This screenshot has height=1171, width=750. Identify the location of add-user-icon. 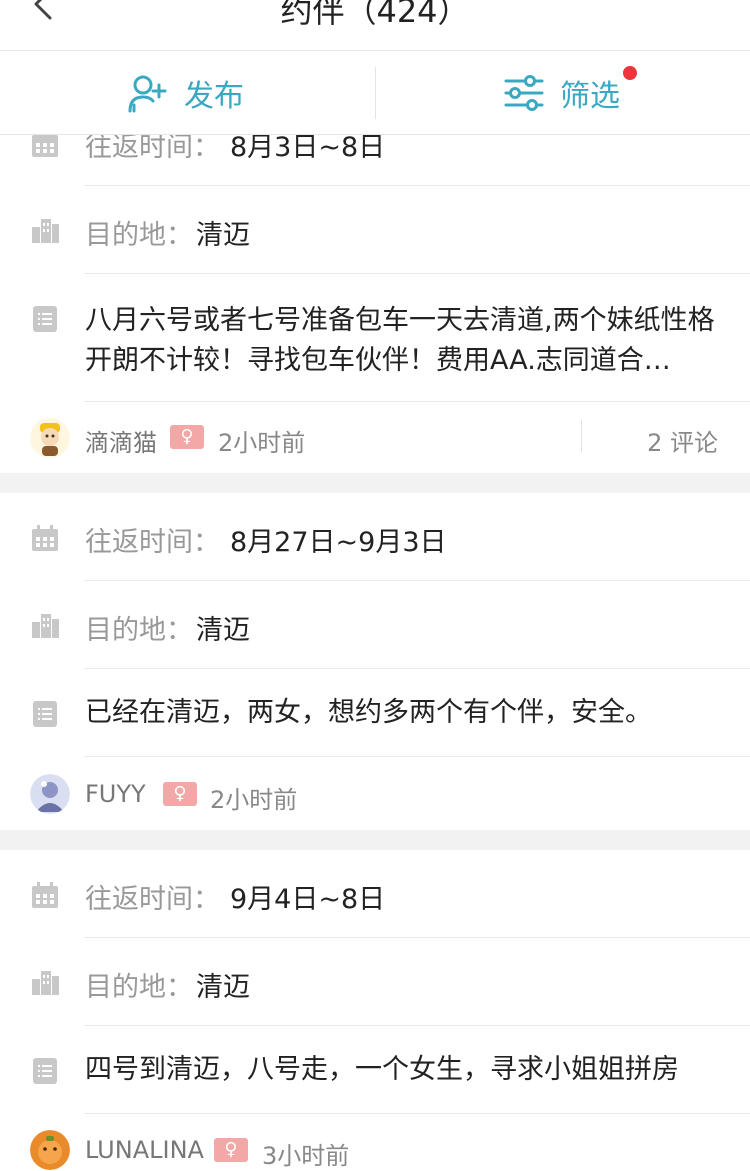
(147, 93).